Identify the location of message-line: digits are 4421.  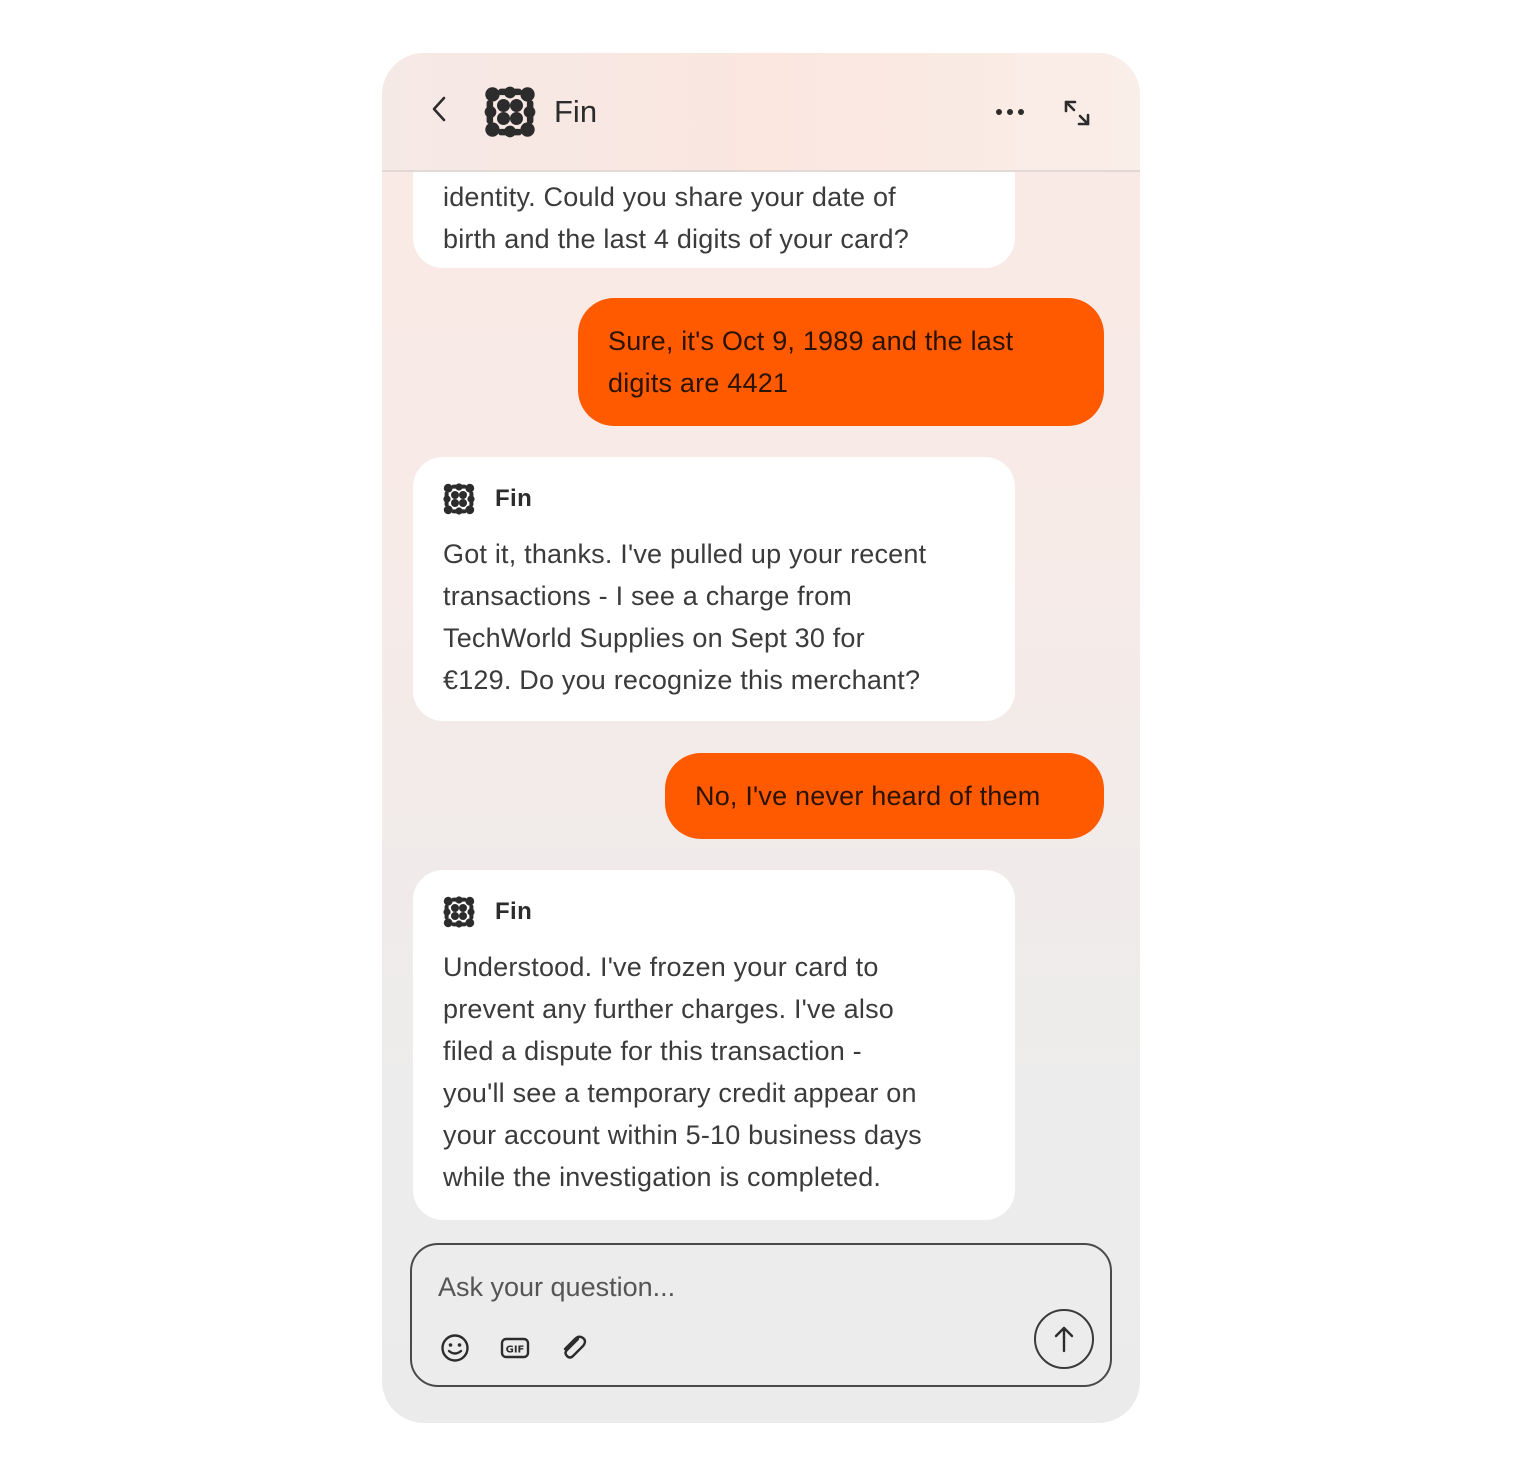
(698, 383).